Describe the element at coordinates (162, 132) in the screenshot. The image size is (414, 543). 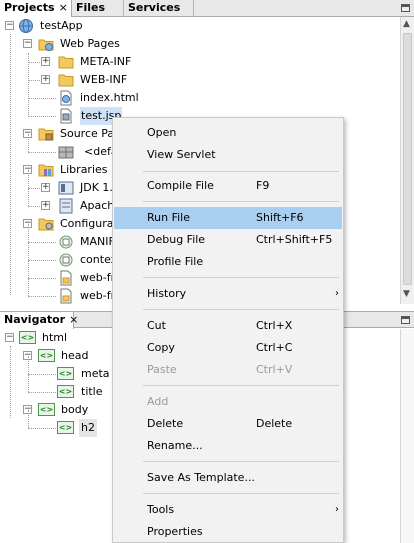
I see `menu-item-label: Open` at that location.